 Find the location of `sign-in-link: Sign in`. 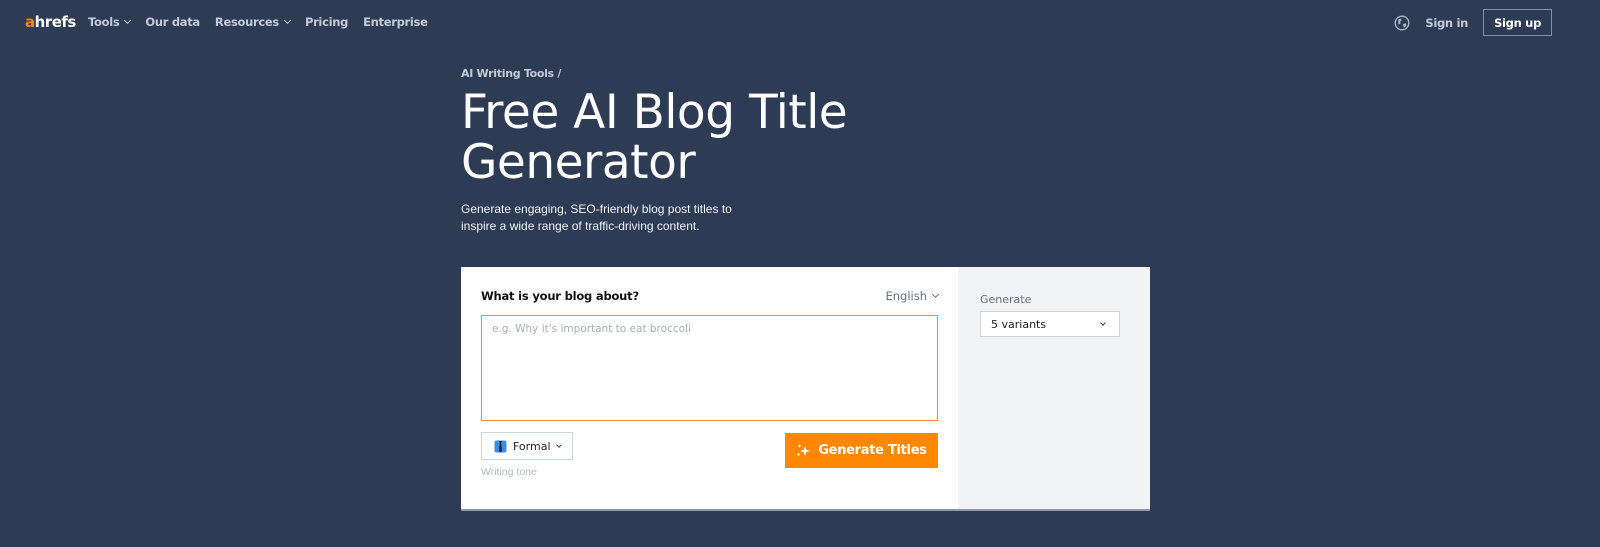

sign-in-link: Sign in is located at coordinates (1446, 23).